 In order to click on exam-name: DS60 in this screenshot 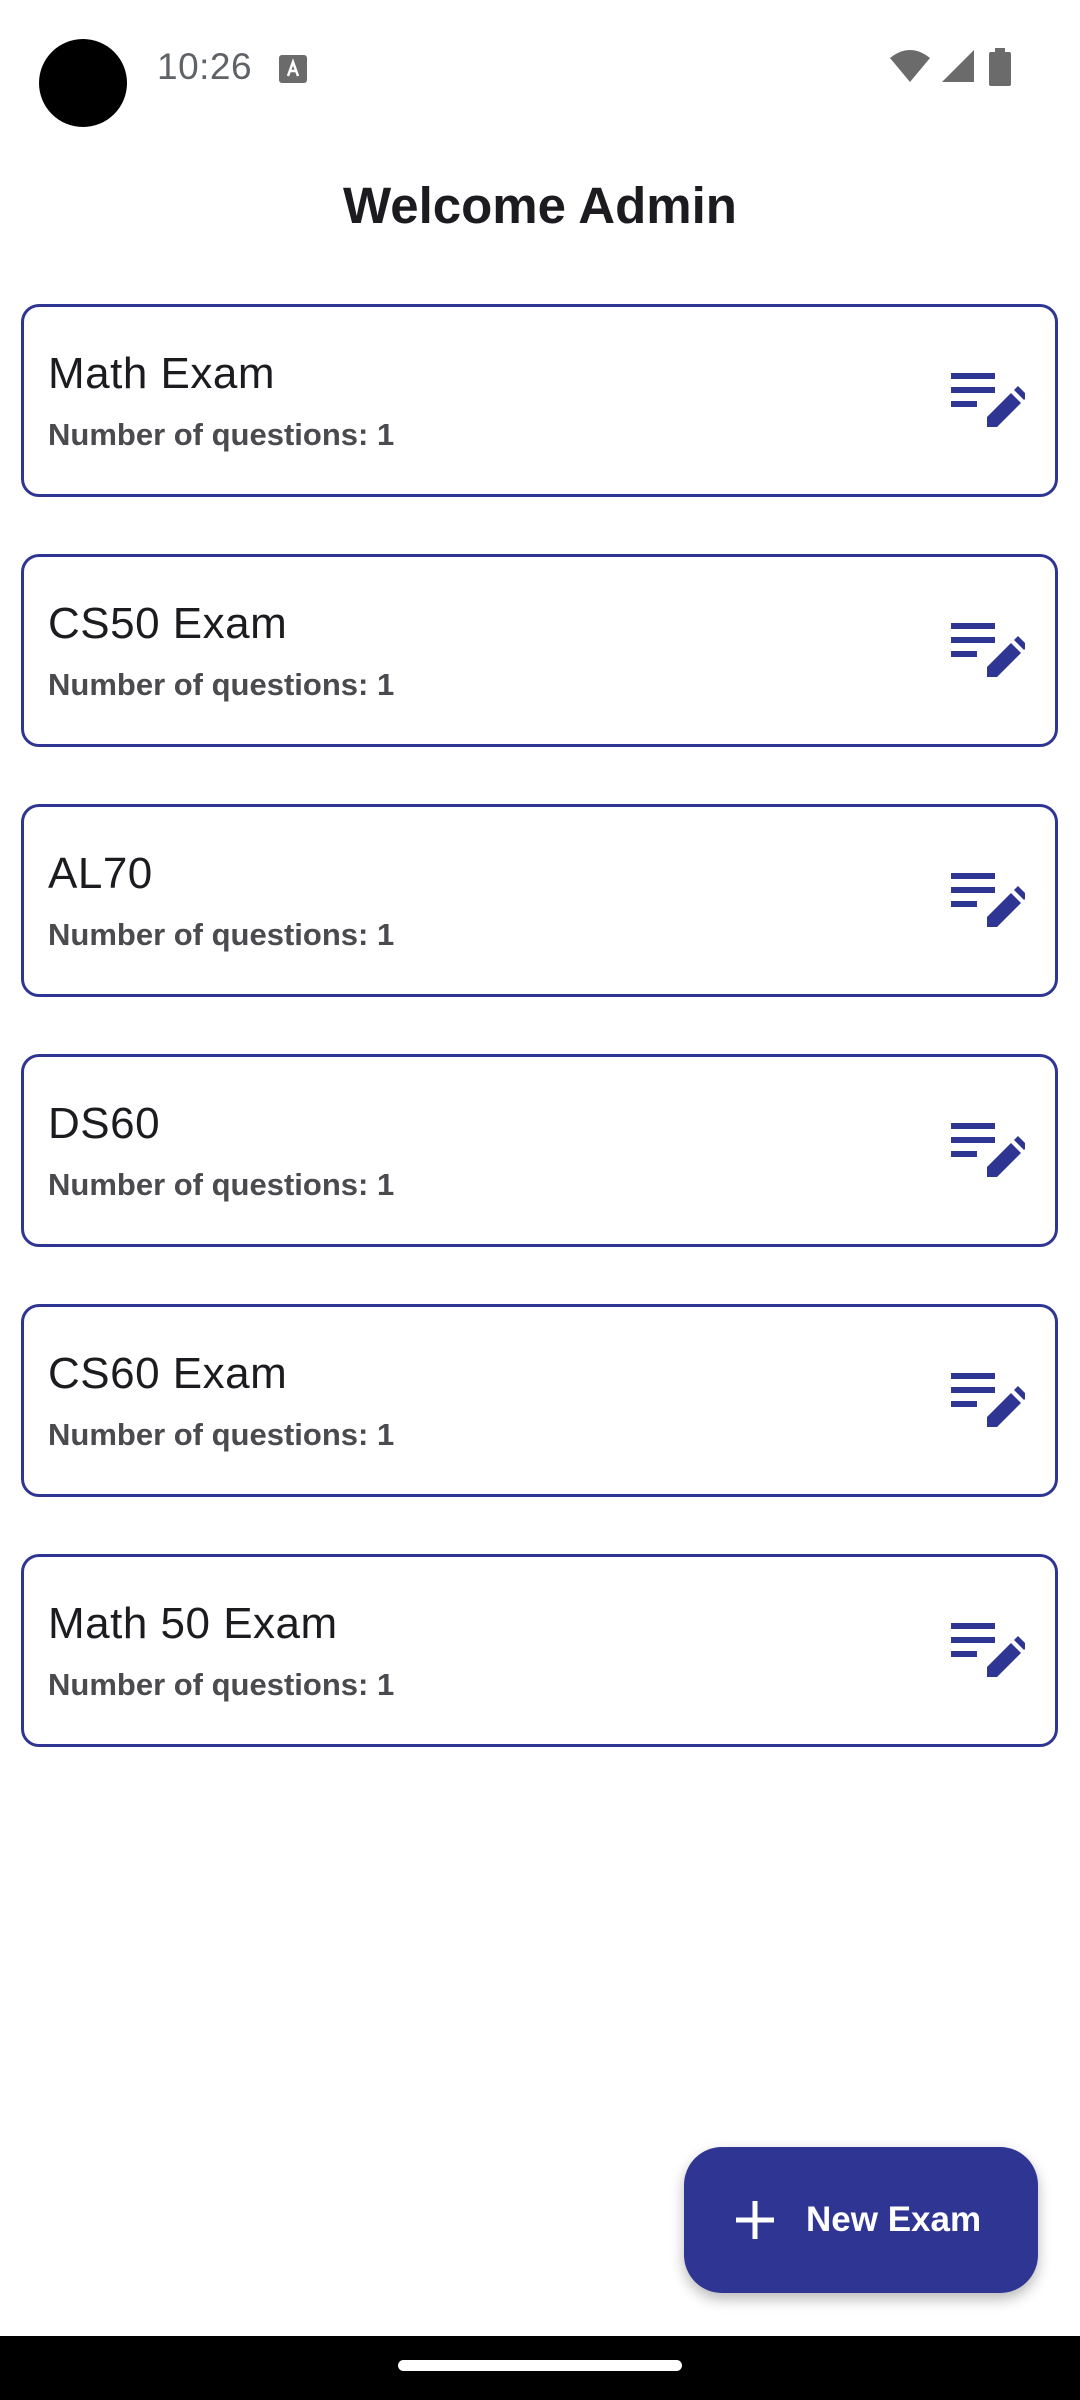, I will do `click(104, 1123)`.